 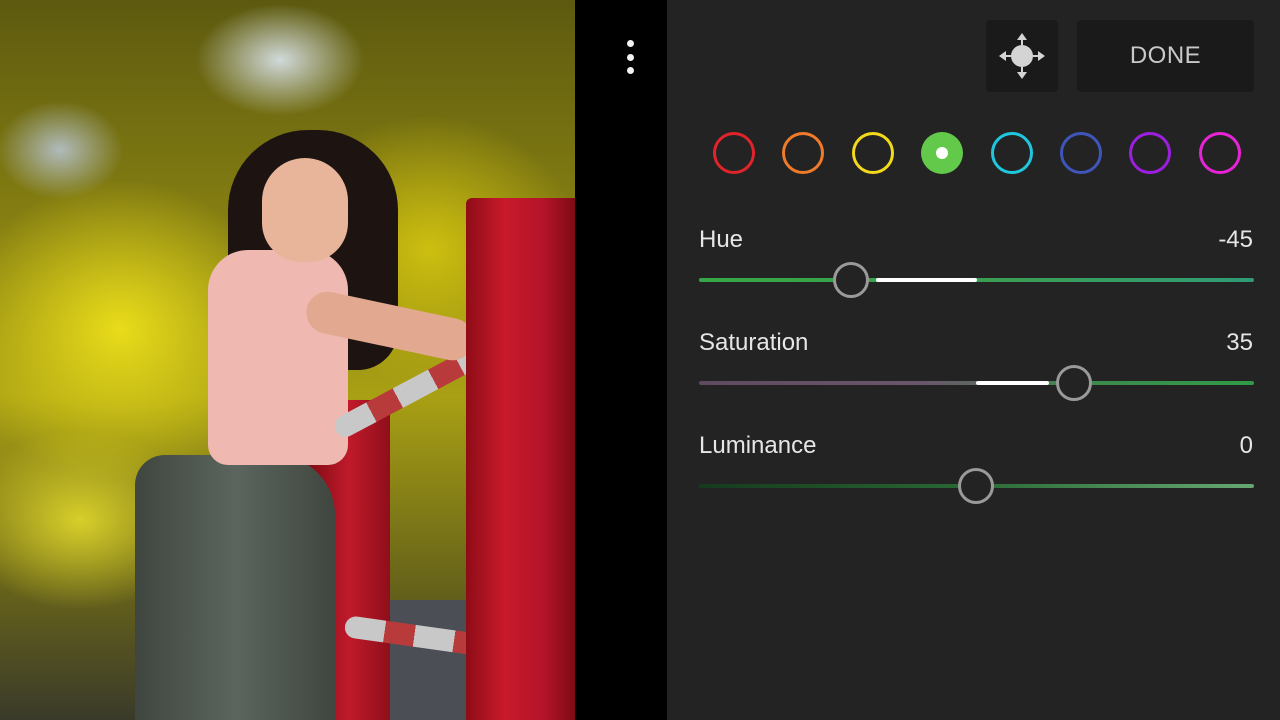 What do you see at coordinates (803, 153) in the screenshot?
I see `swatch-orange` at bounding box center [803, 153].